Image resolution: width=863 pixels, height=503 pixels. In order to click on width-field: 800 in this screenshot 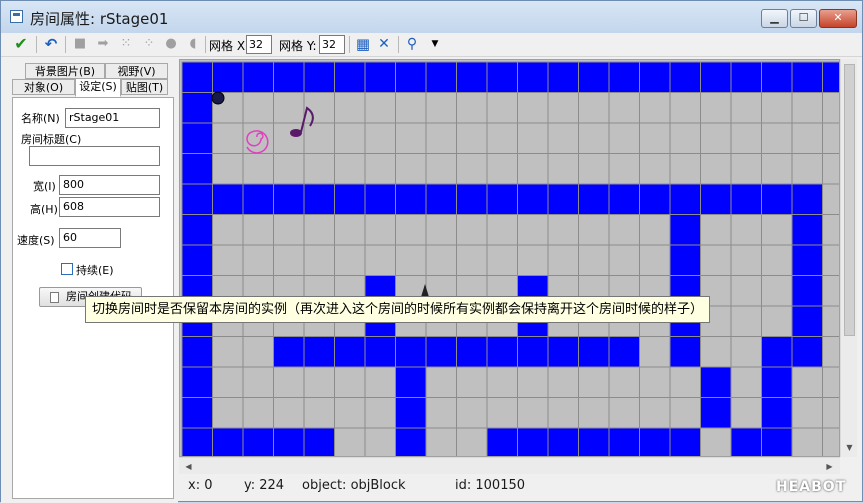, I will do `click(109, 185)`.